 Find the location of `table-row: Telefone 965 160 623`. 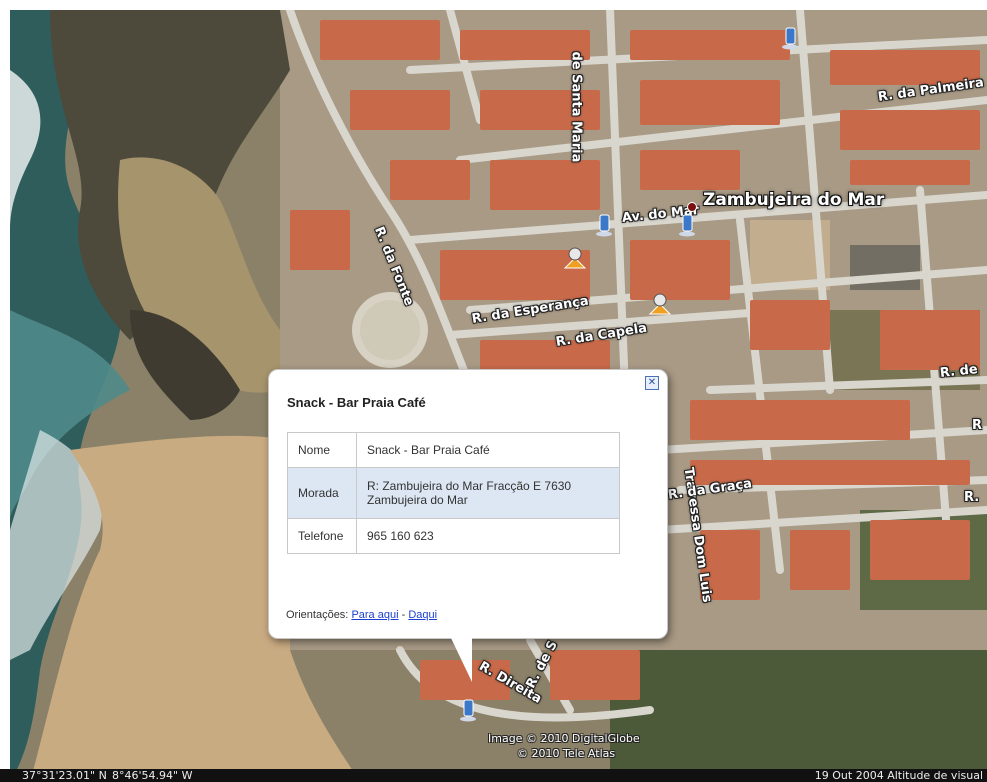

table-row: Telefone 965 160 623 is located at coordinates (453, 536).